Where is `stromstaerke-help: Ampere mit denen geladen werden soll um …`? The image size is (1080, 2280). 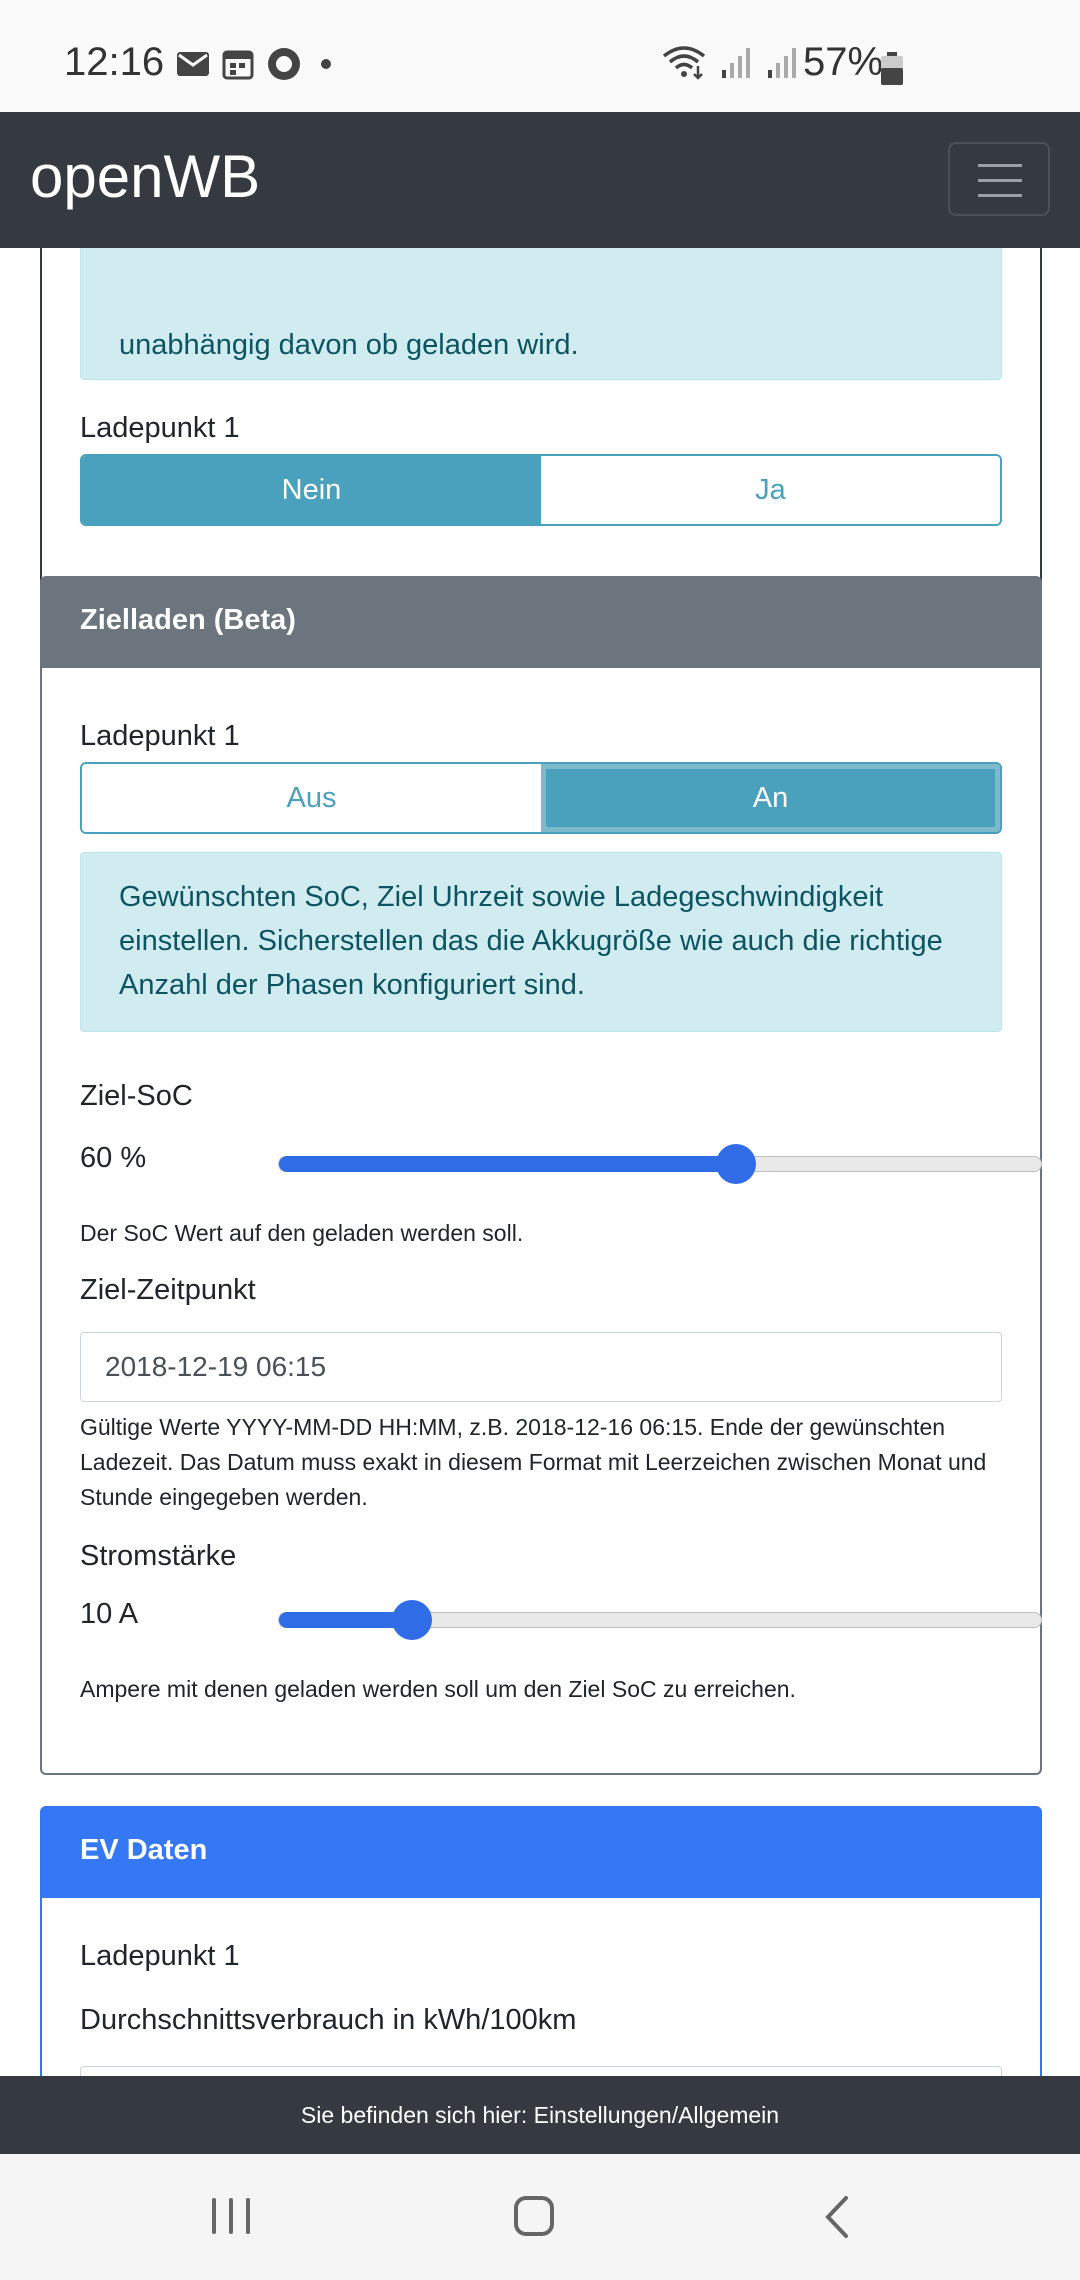
stromstaerke-help: Ampere mit denen geladen werden soll um … is located at coordinates (438, 1689).